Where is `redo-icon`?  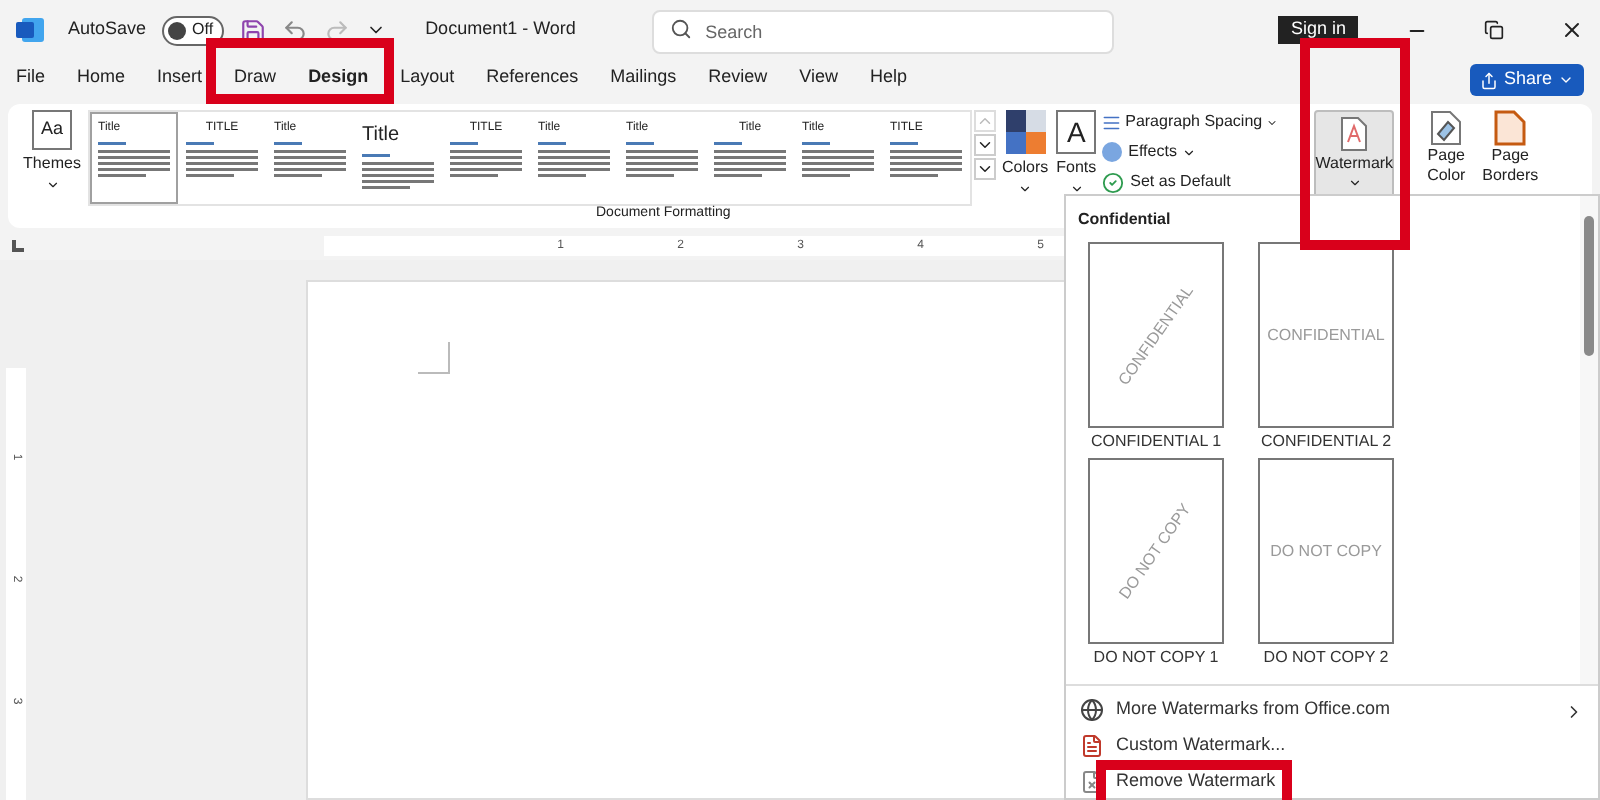 redo-icon is located at coordinates (336, 30).